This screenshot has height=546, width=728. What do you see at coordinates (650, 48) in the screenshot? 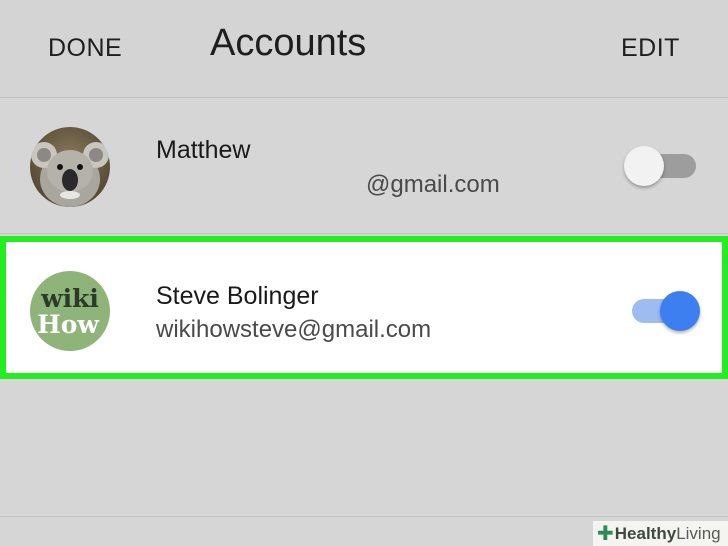
I see `edit-button: EDIT` at bounding box center [650, 48].